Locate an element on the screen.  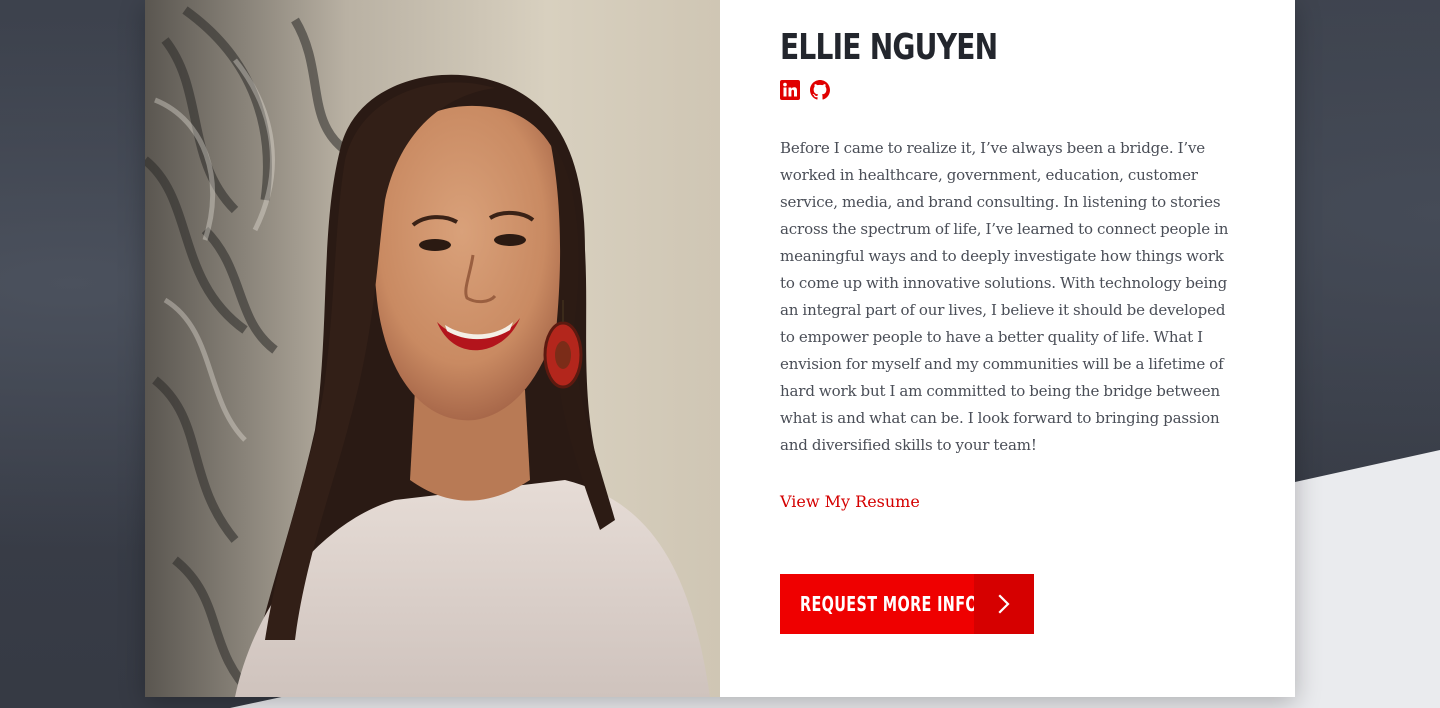
social-links is located at coordinates (1007, 90).